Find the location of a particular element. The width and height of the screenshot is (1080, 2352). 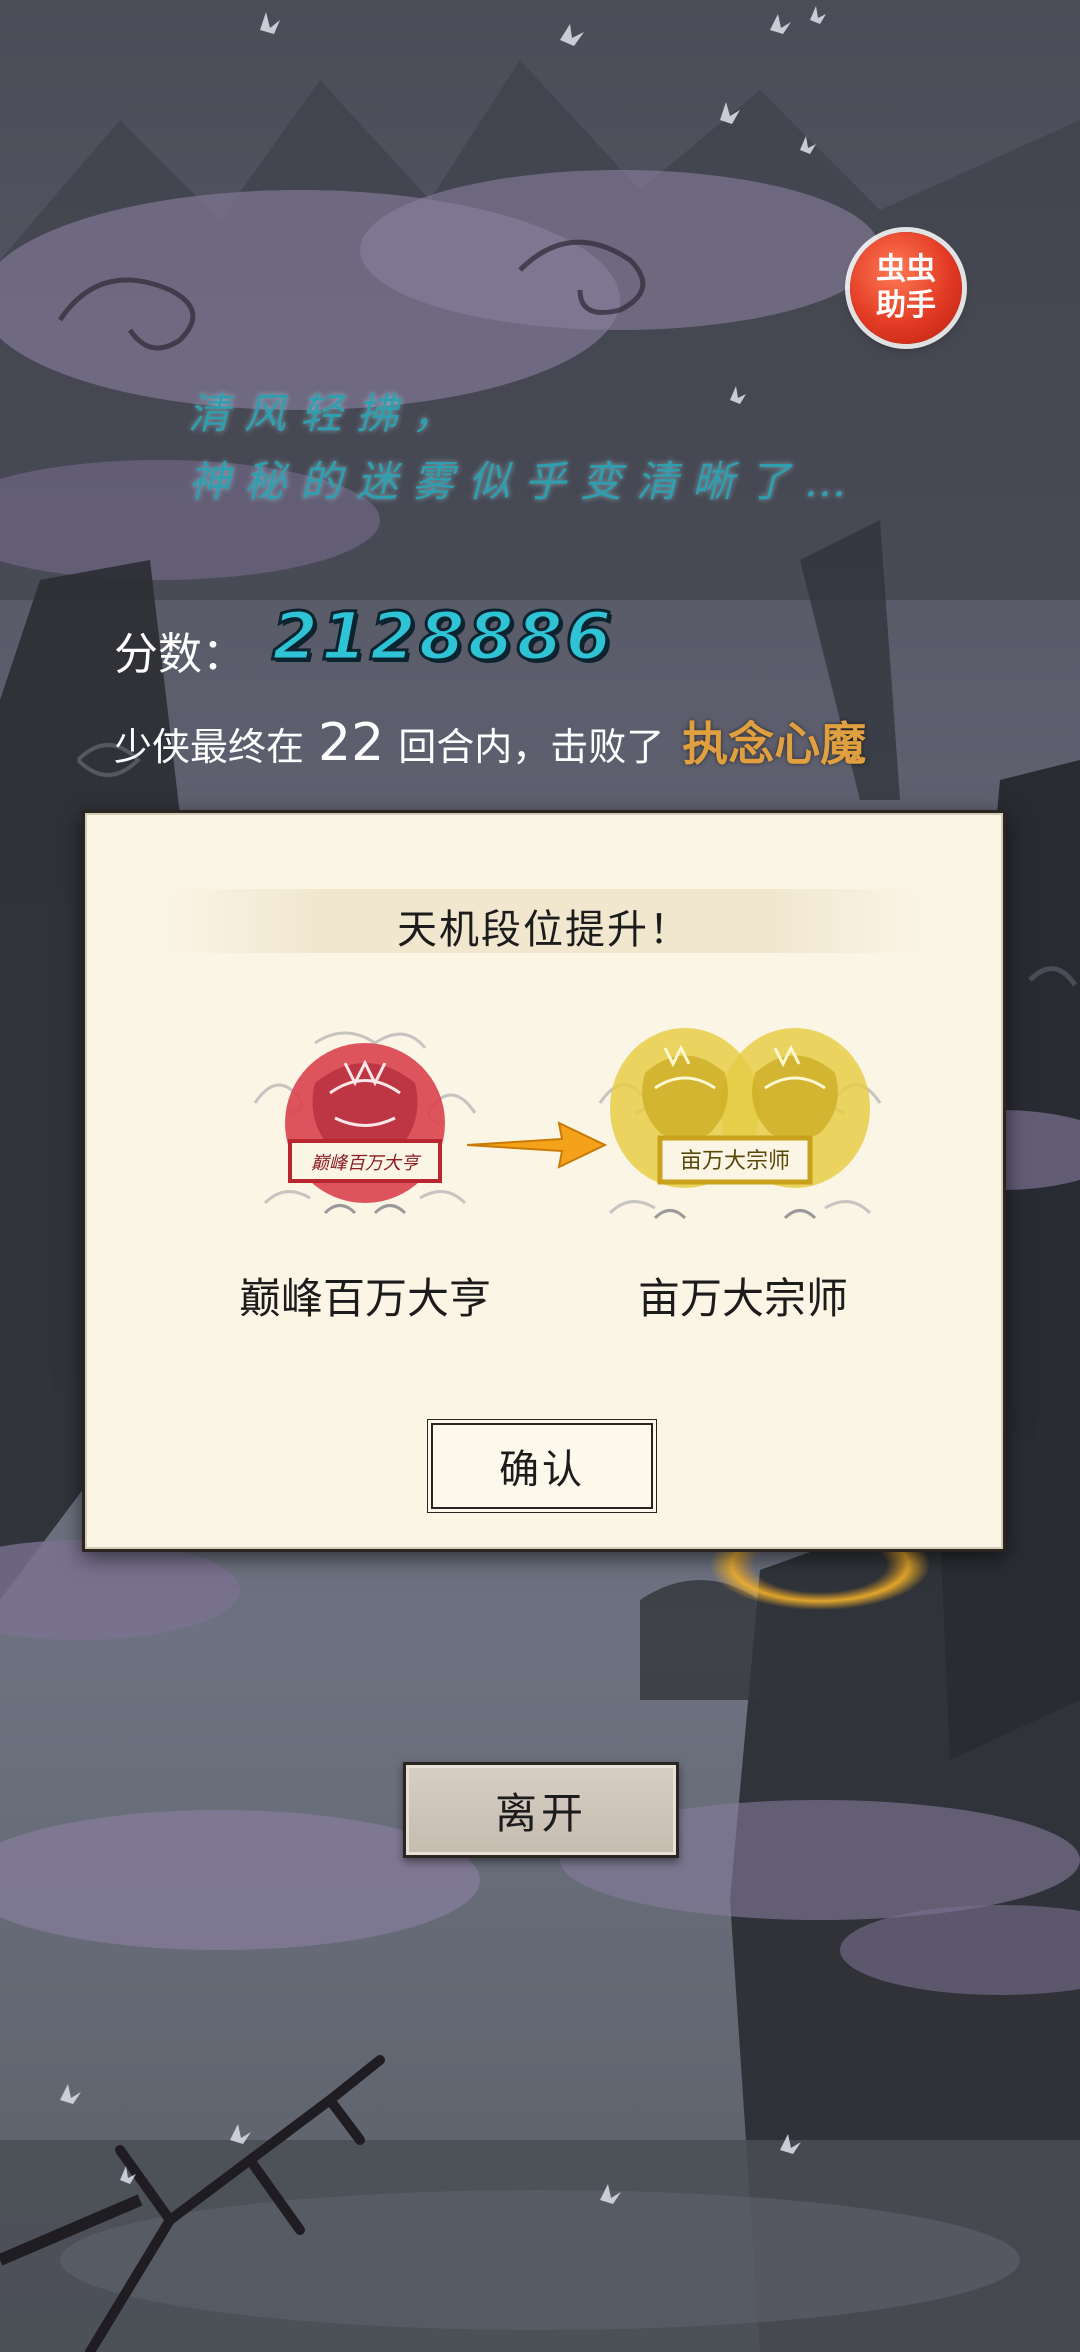

poem-line-1: 清风轻拂， is located at coordinates (328, 413).